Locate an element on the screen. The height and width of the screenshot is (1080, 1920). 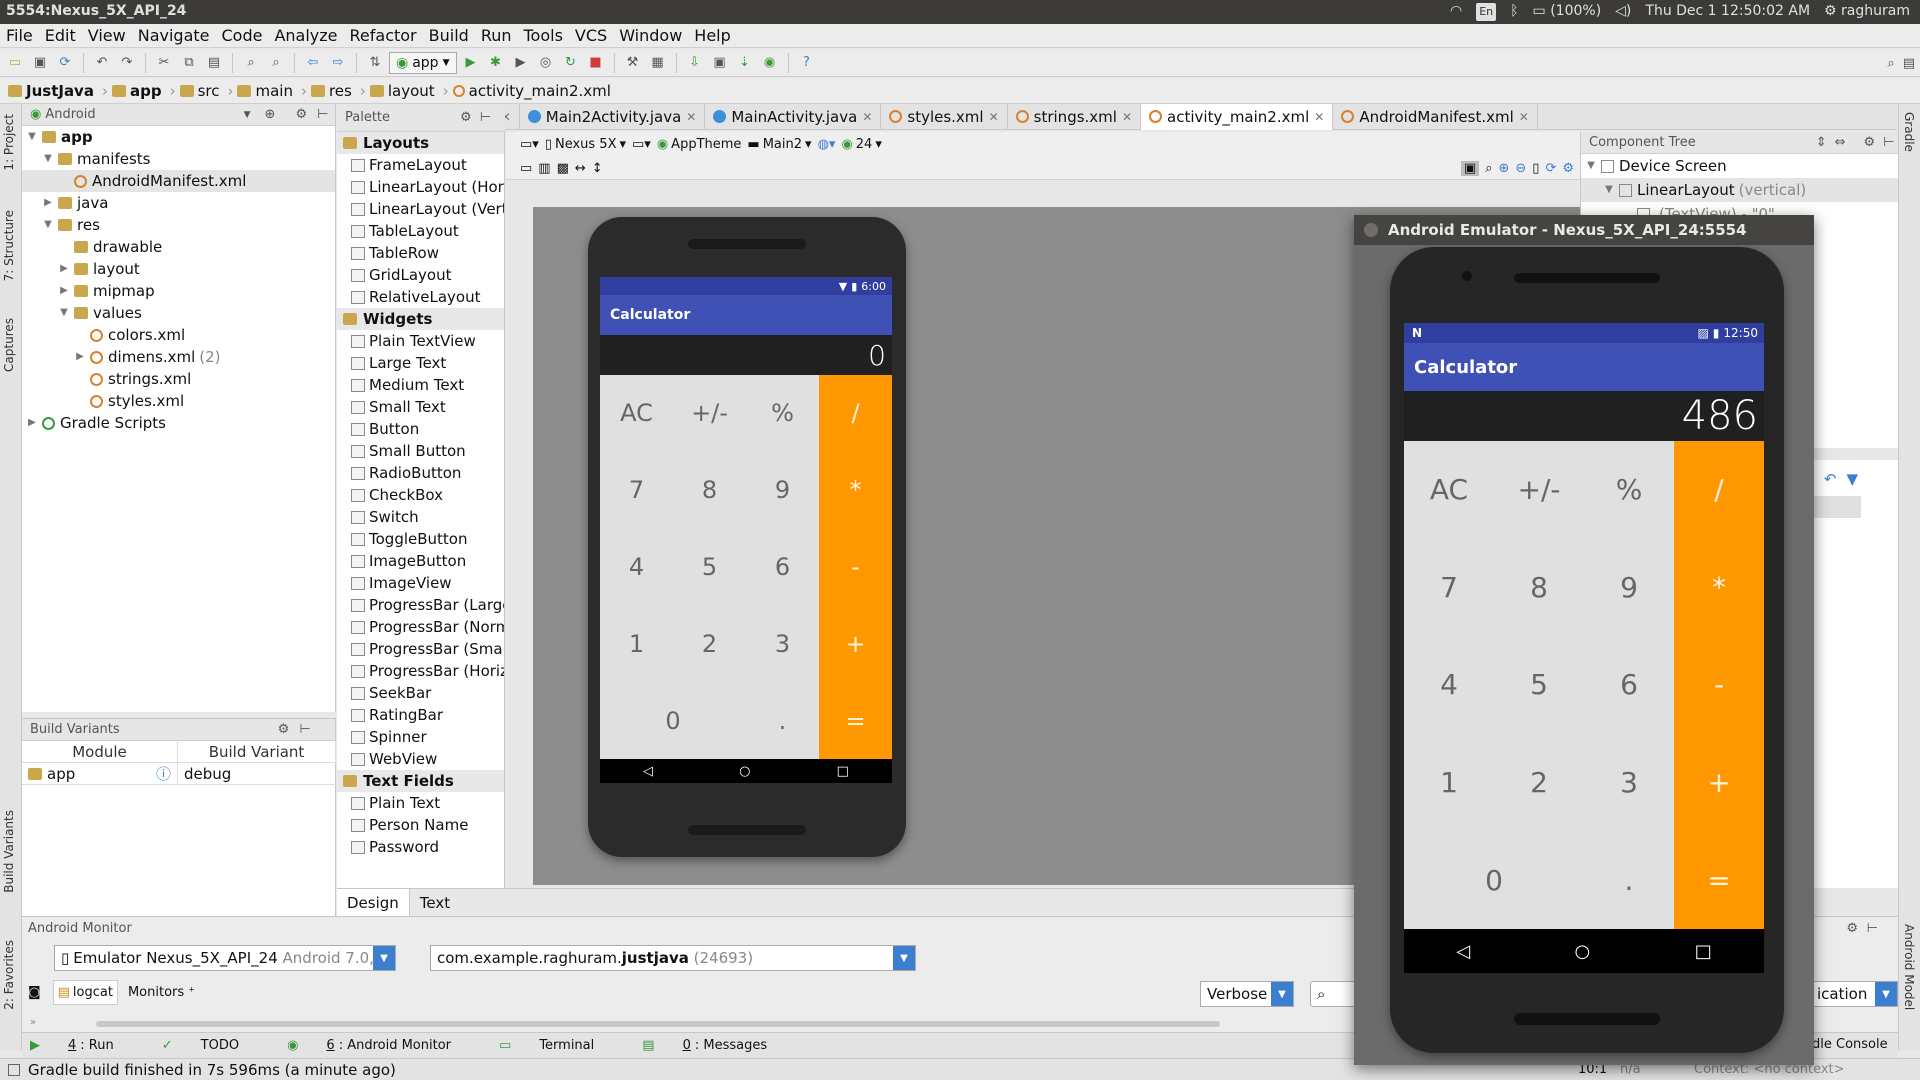
tree-item: ▼ values is located at coordinates (178, 313).